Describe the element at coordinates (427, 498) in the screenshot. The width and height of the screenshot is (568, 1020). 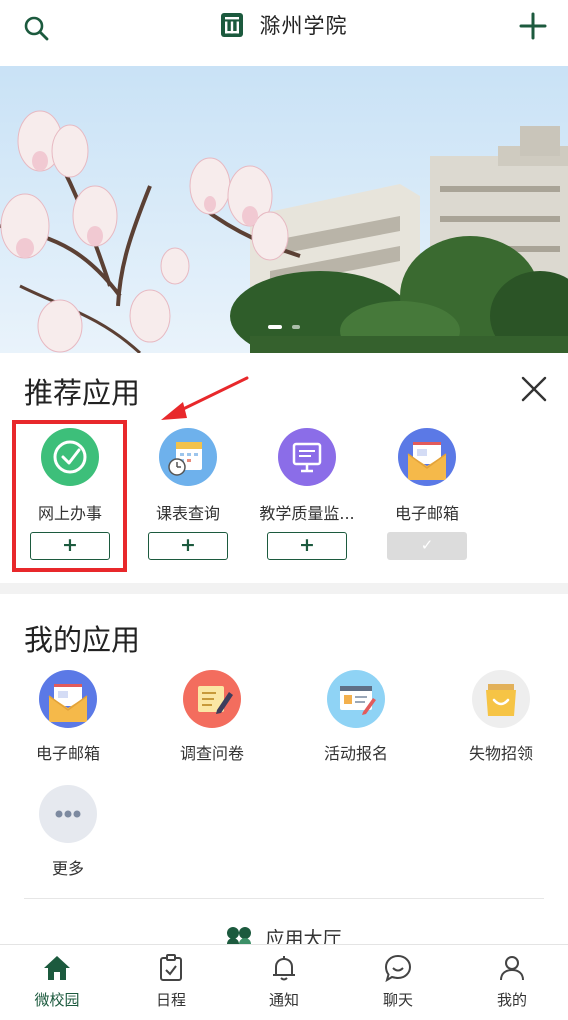
I see `recommend-item-email: 电子邮箱 ✓` at that location.